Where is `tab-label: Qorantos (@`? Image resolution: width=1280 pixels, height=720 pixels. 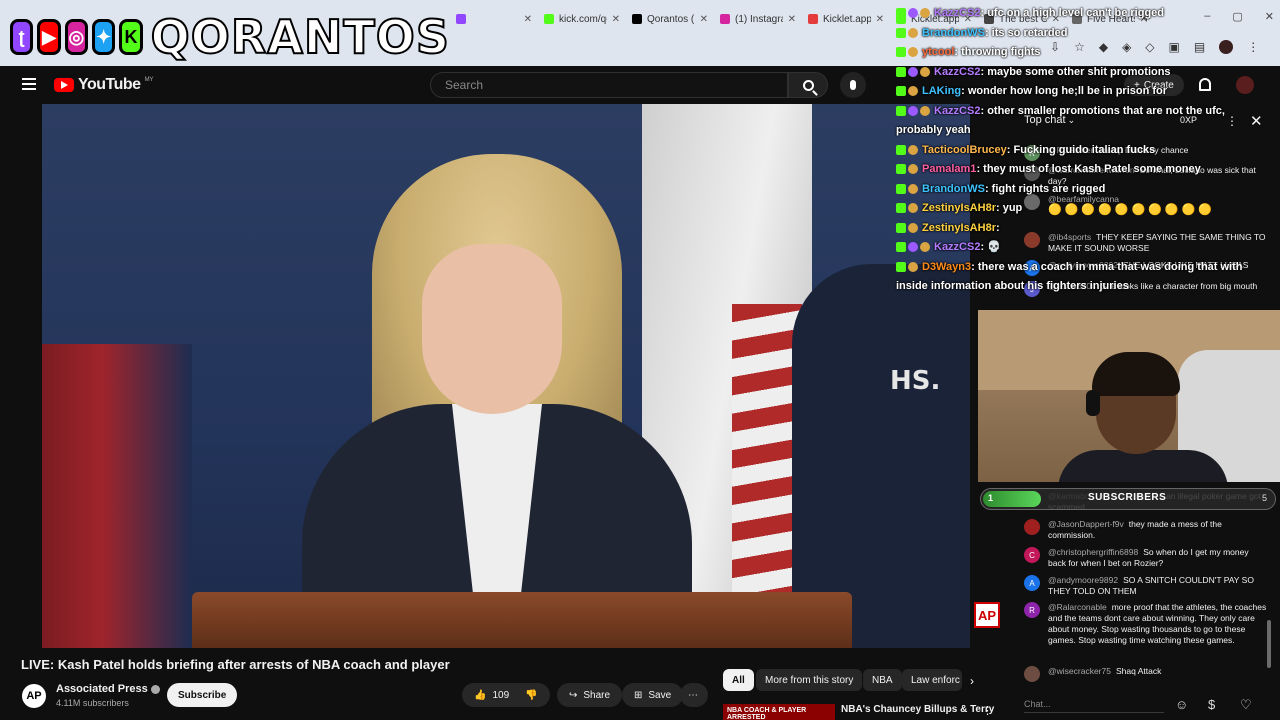
tab-label: Qorantos (@ is located at coordinates (671, 19).